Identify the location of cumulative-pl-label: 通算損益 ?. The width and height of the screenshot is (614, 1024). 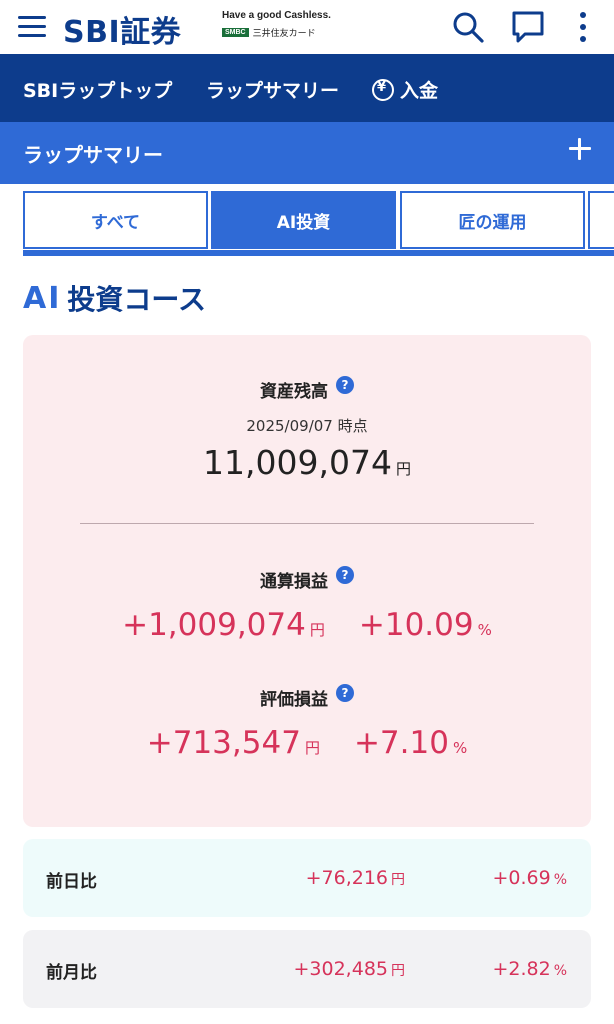
(307, 578).